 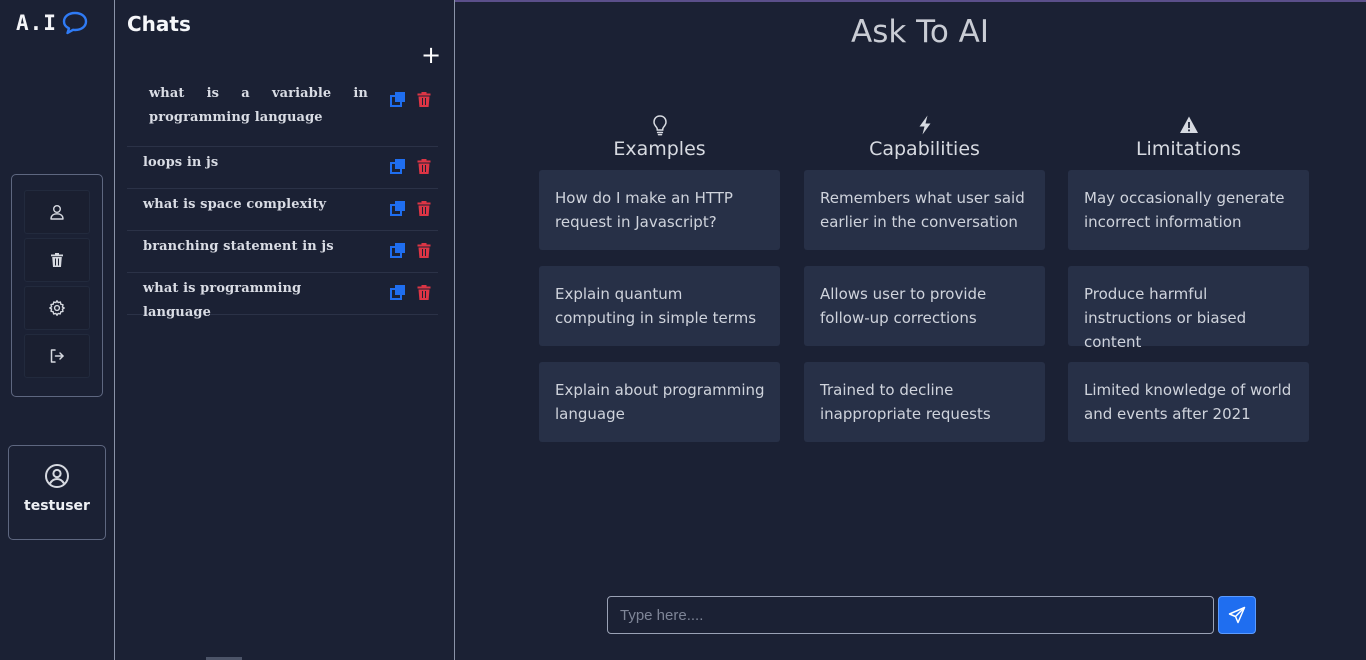 I want to click on logout-button, so click(x=57, y=356).